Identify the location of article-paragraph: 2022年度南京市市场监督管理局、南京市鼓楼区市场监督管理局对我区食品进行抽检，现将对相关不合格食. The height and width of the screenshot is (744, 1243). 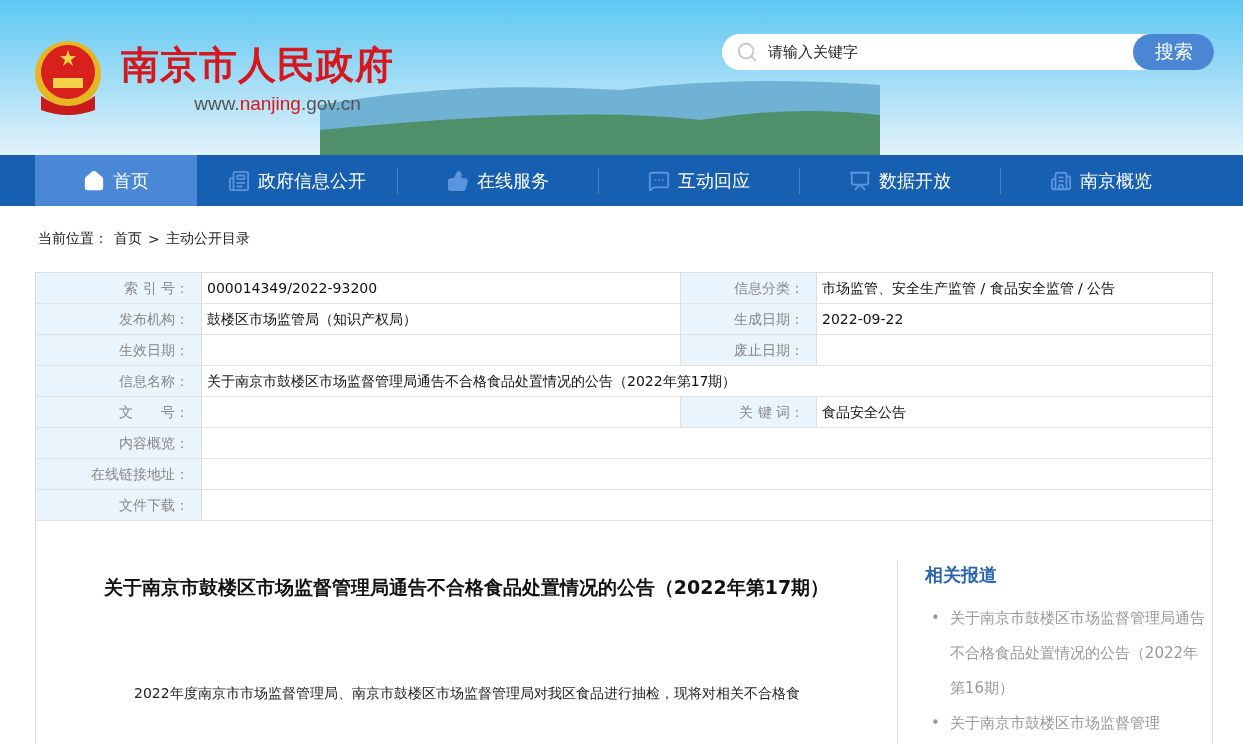
(467, 693).